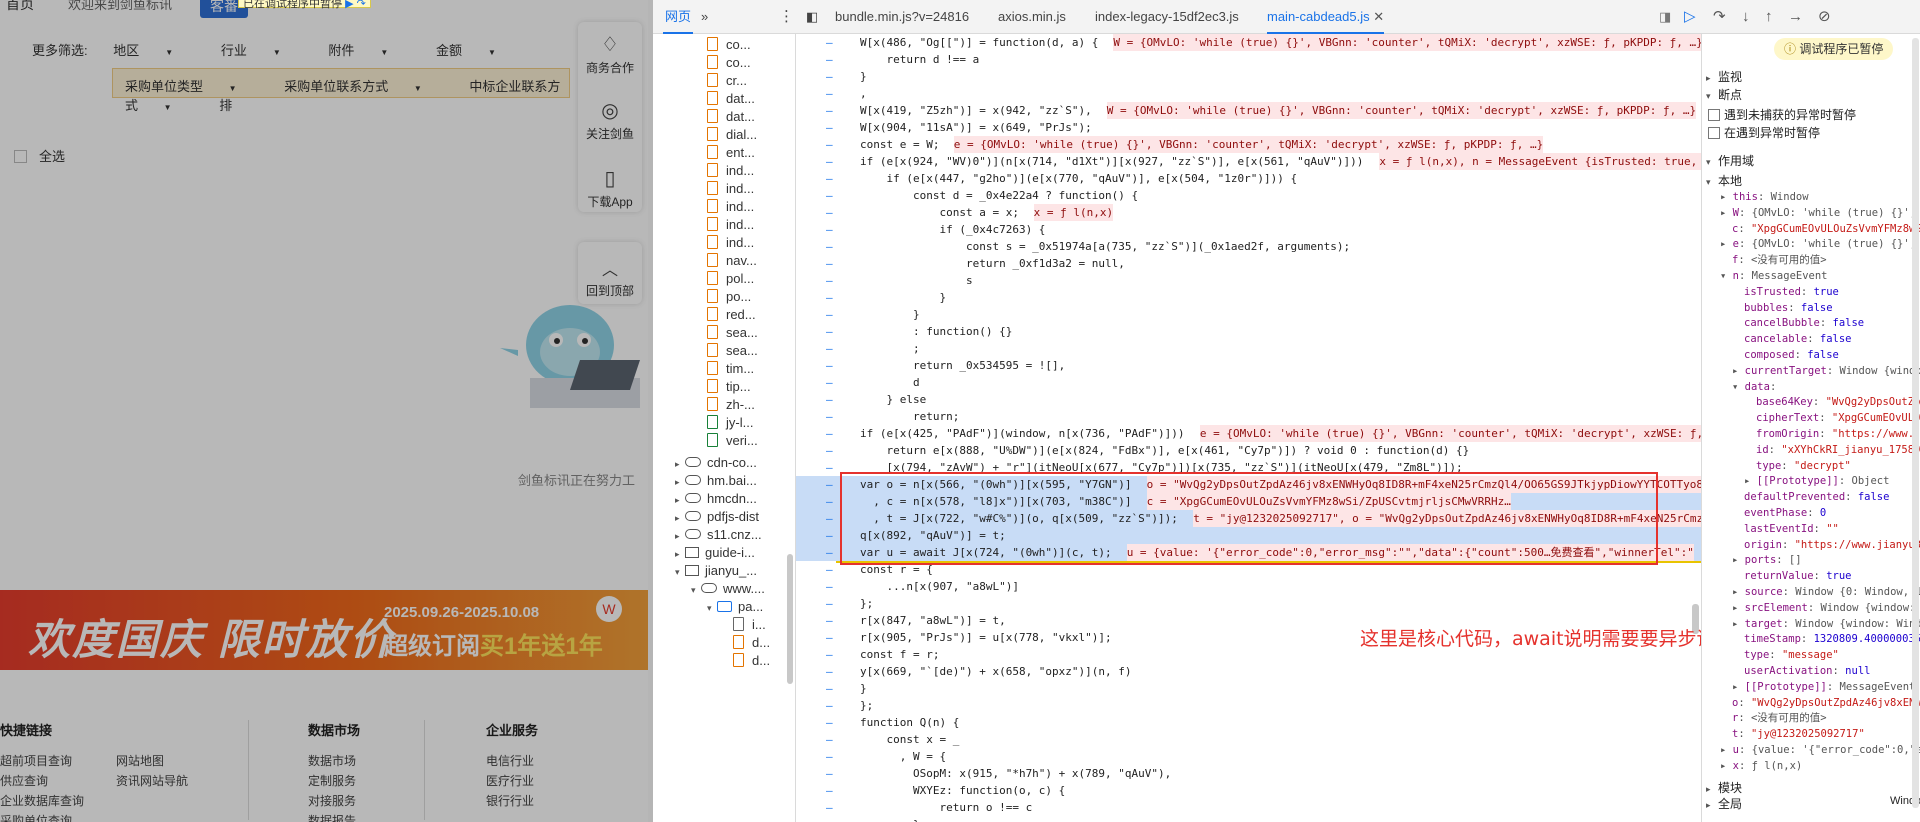  Describe the element at coordinates (1690, 17) in the screenshot. I see `resume-icon: ▷` at that location.